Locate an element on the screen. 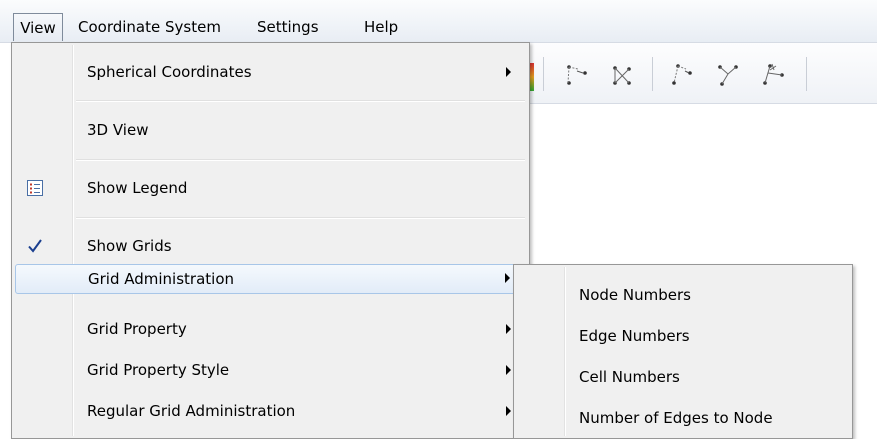  add-node-icon is located at coordinates (577, 75).